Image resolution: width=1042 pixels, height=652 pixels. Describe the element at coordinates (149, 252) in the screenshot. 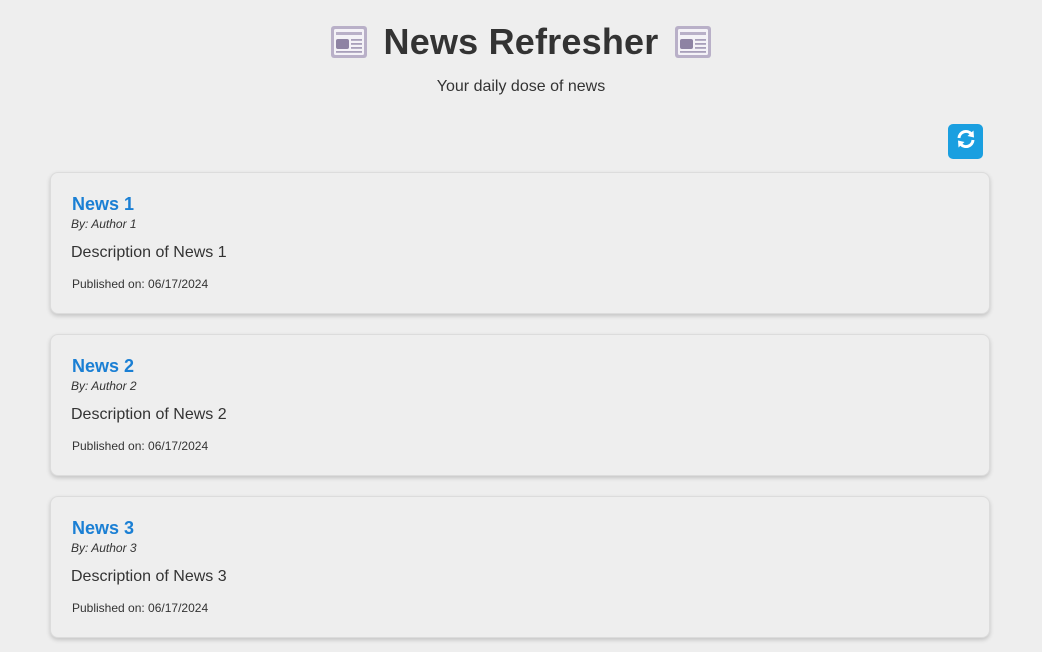

I see `news-description: Description of News 1` at that location.